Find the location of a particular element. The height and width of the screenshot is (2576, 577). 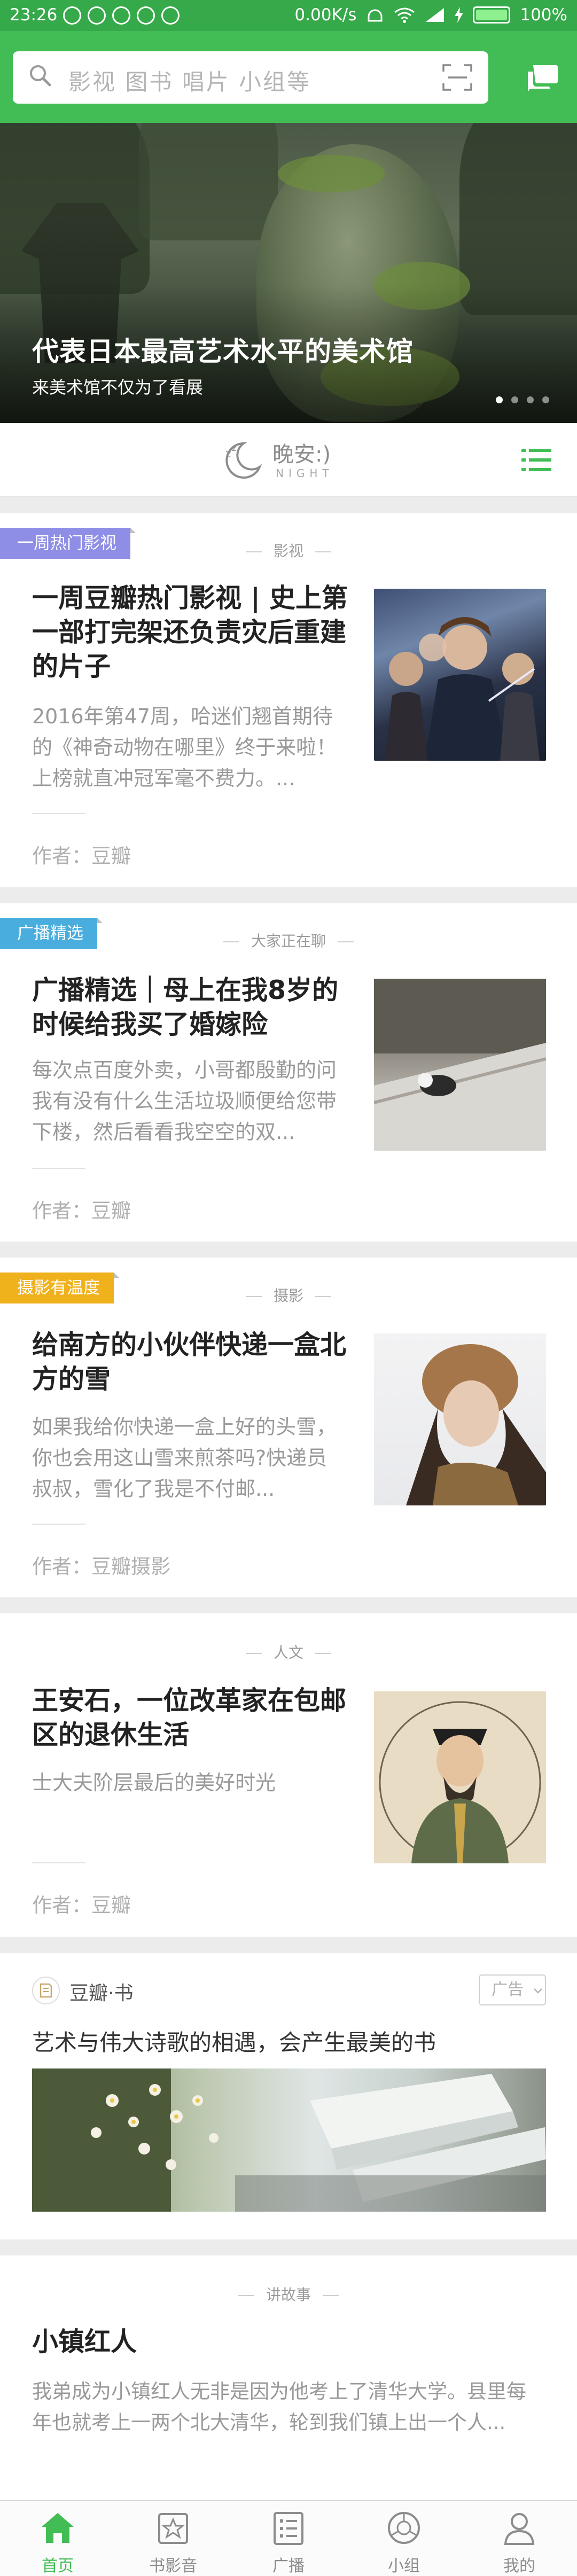

feed-card: 人文 王安石，一位改革家在包邮区的退休生活 士大夫阶层最后的美好时光 作者：豆瓣 is located at coordinates (288, 1775).